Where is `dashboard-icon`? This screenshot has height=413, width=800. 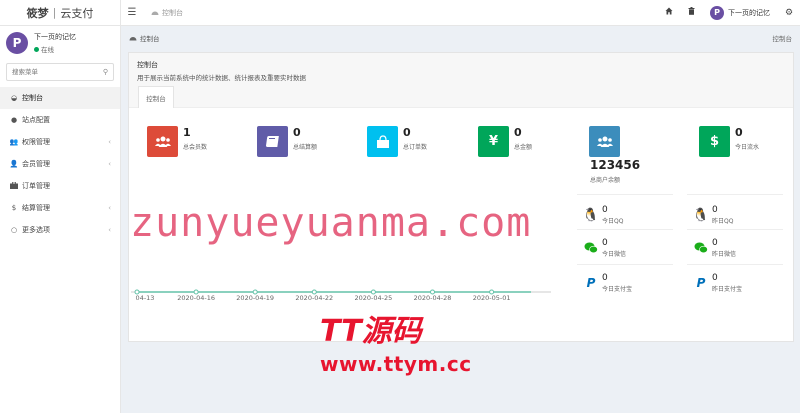 dashboard-icon is located at coordinates (155, 13).